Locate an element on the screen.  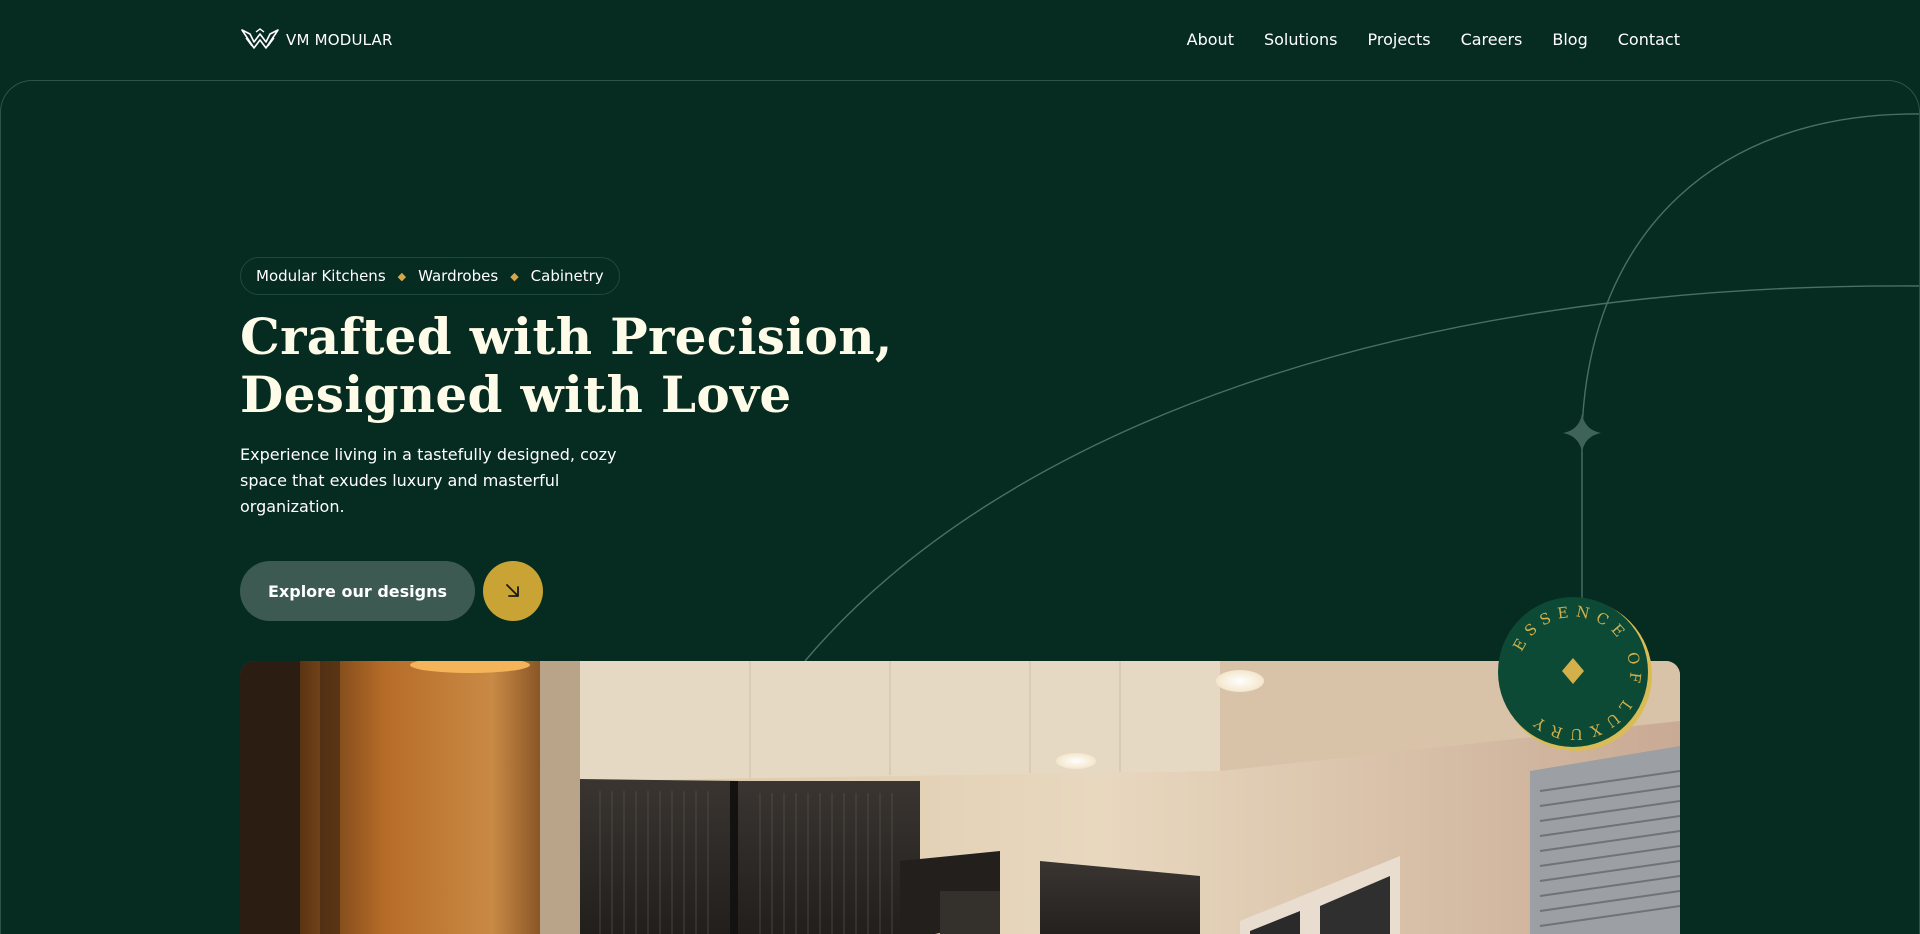
vm-modular-wings-logo-icon is located at coordinates (260, 38).